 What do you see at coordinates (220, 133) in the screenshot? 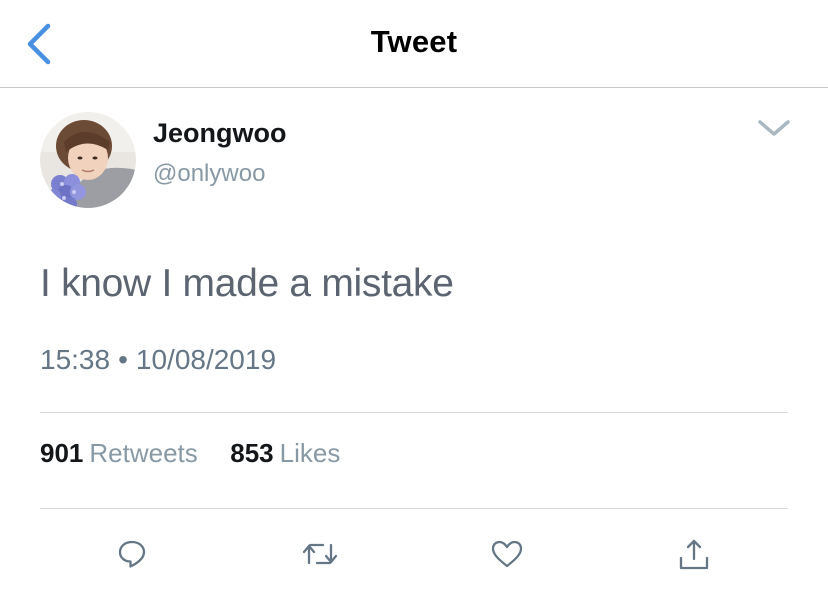
I see `author-name: Jeongwoo` at bounding box center [220, 133].